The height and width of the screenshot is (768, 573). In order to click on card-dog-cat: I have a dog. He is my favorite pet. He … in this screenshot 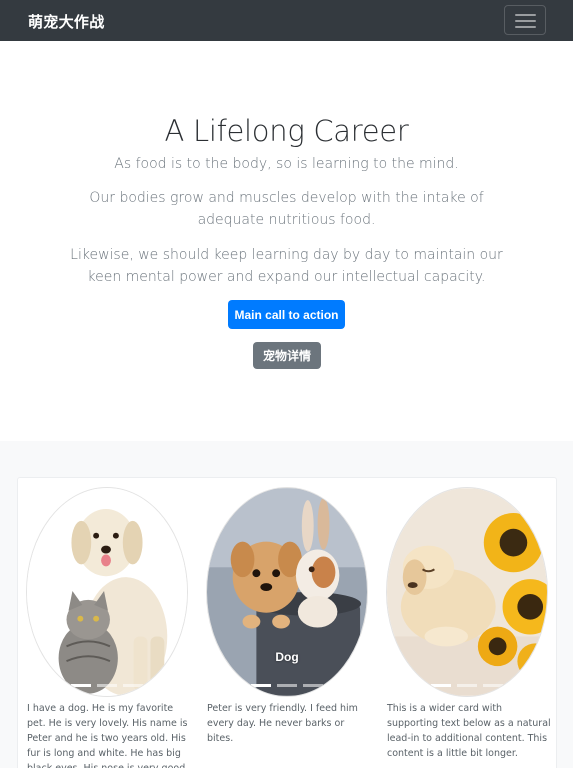, I will do `click(108, 623)`.